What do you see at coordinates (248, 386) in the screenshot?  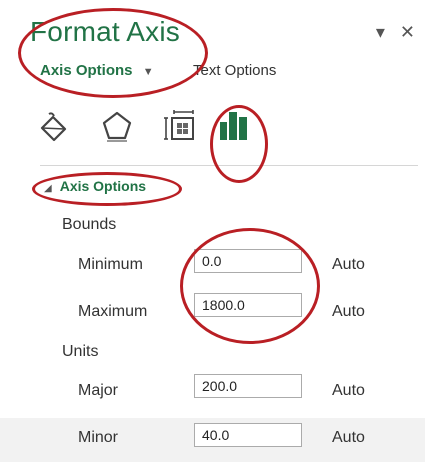 I see `major-input` at bounding box center [248, 386].